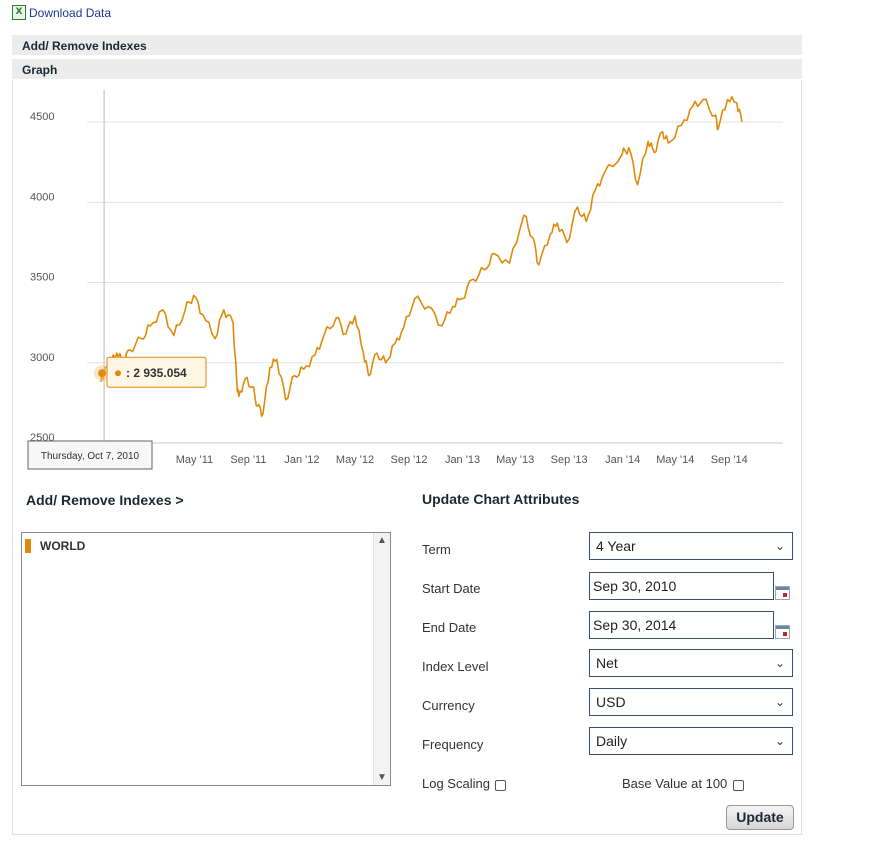  What do you see at coordinates (456, 783) in the screenshot?
I see `log-scaling-label: Log Scaling` at bounding box center [456, 783].